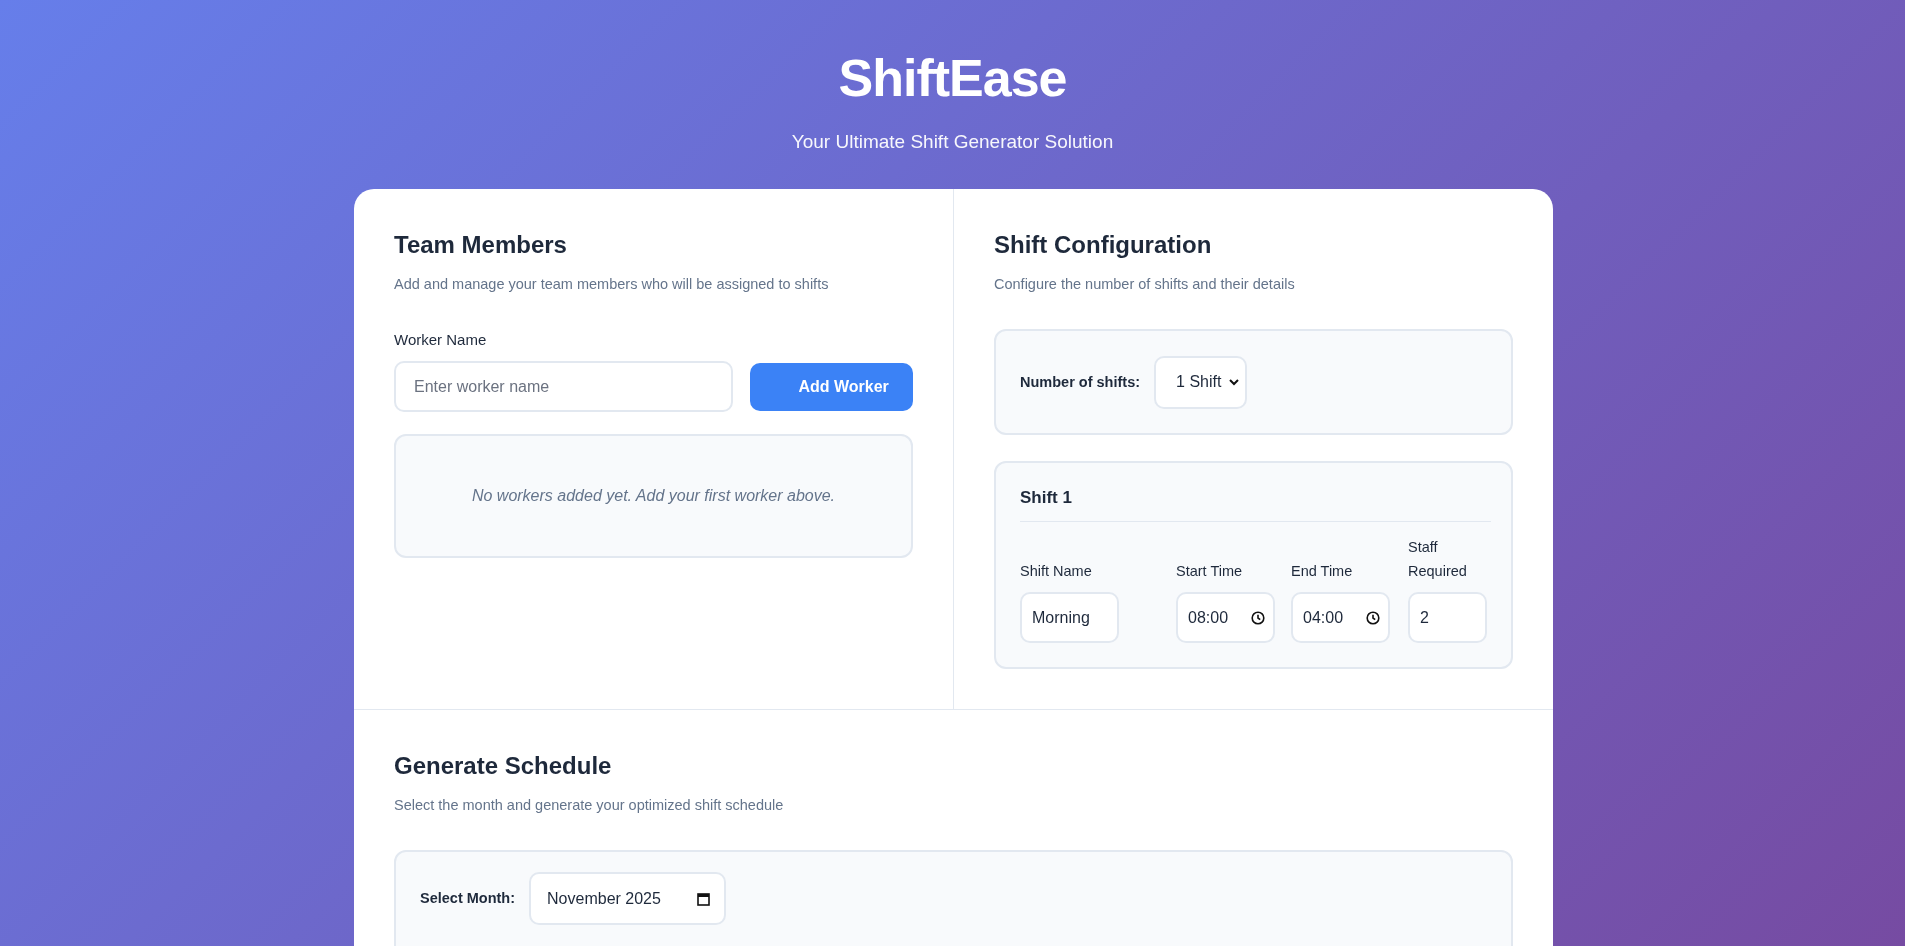 The height and width of the screenshot is (946, 1905). What do you see at coordinates (952, 142) in the screenshot?
I see `app-subtitle: Your Ultimate Shift Generator Solution` at bounding box center [952, 142].